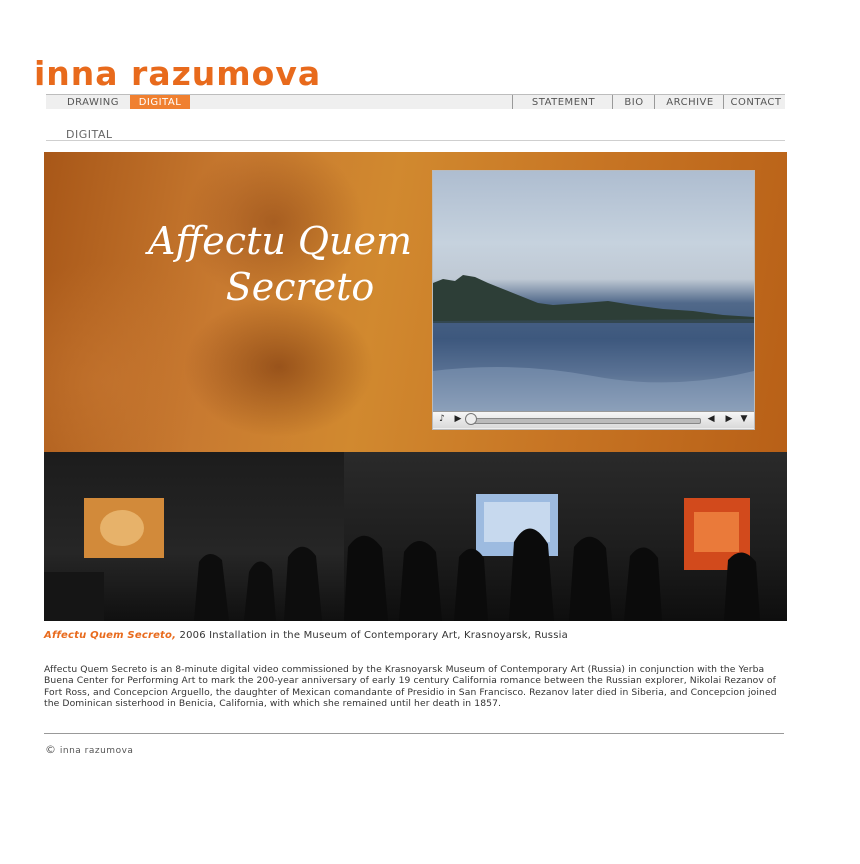 Image resolution: width=860 pixels, height=864 pixels. I want to click on copyright-icon: ©, so click(51, 749).